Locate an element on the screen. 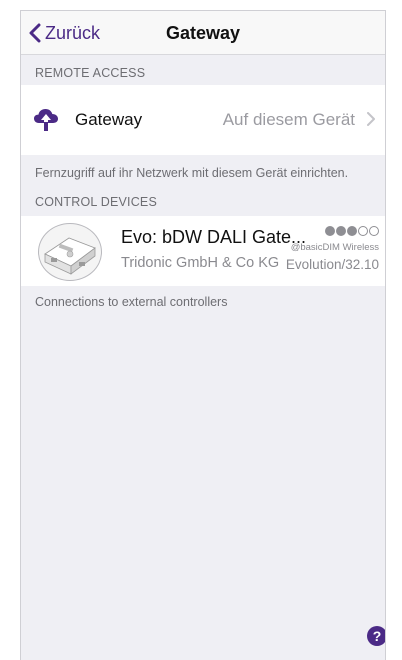 Image resolution: width=402 pixels, height=660 pixels. device-vendor: Tridonic GmbH & Co KG is located at coordinates (200, 263).